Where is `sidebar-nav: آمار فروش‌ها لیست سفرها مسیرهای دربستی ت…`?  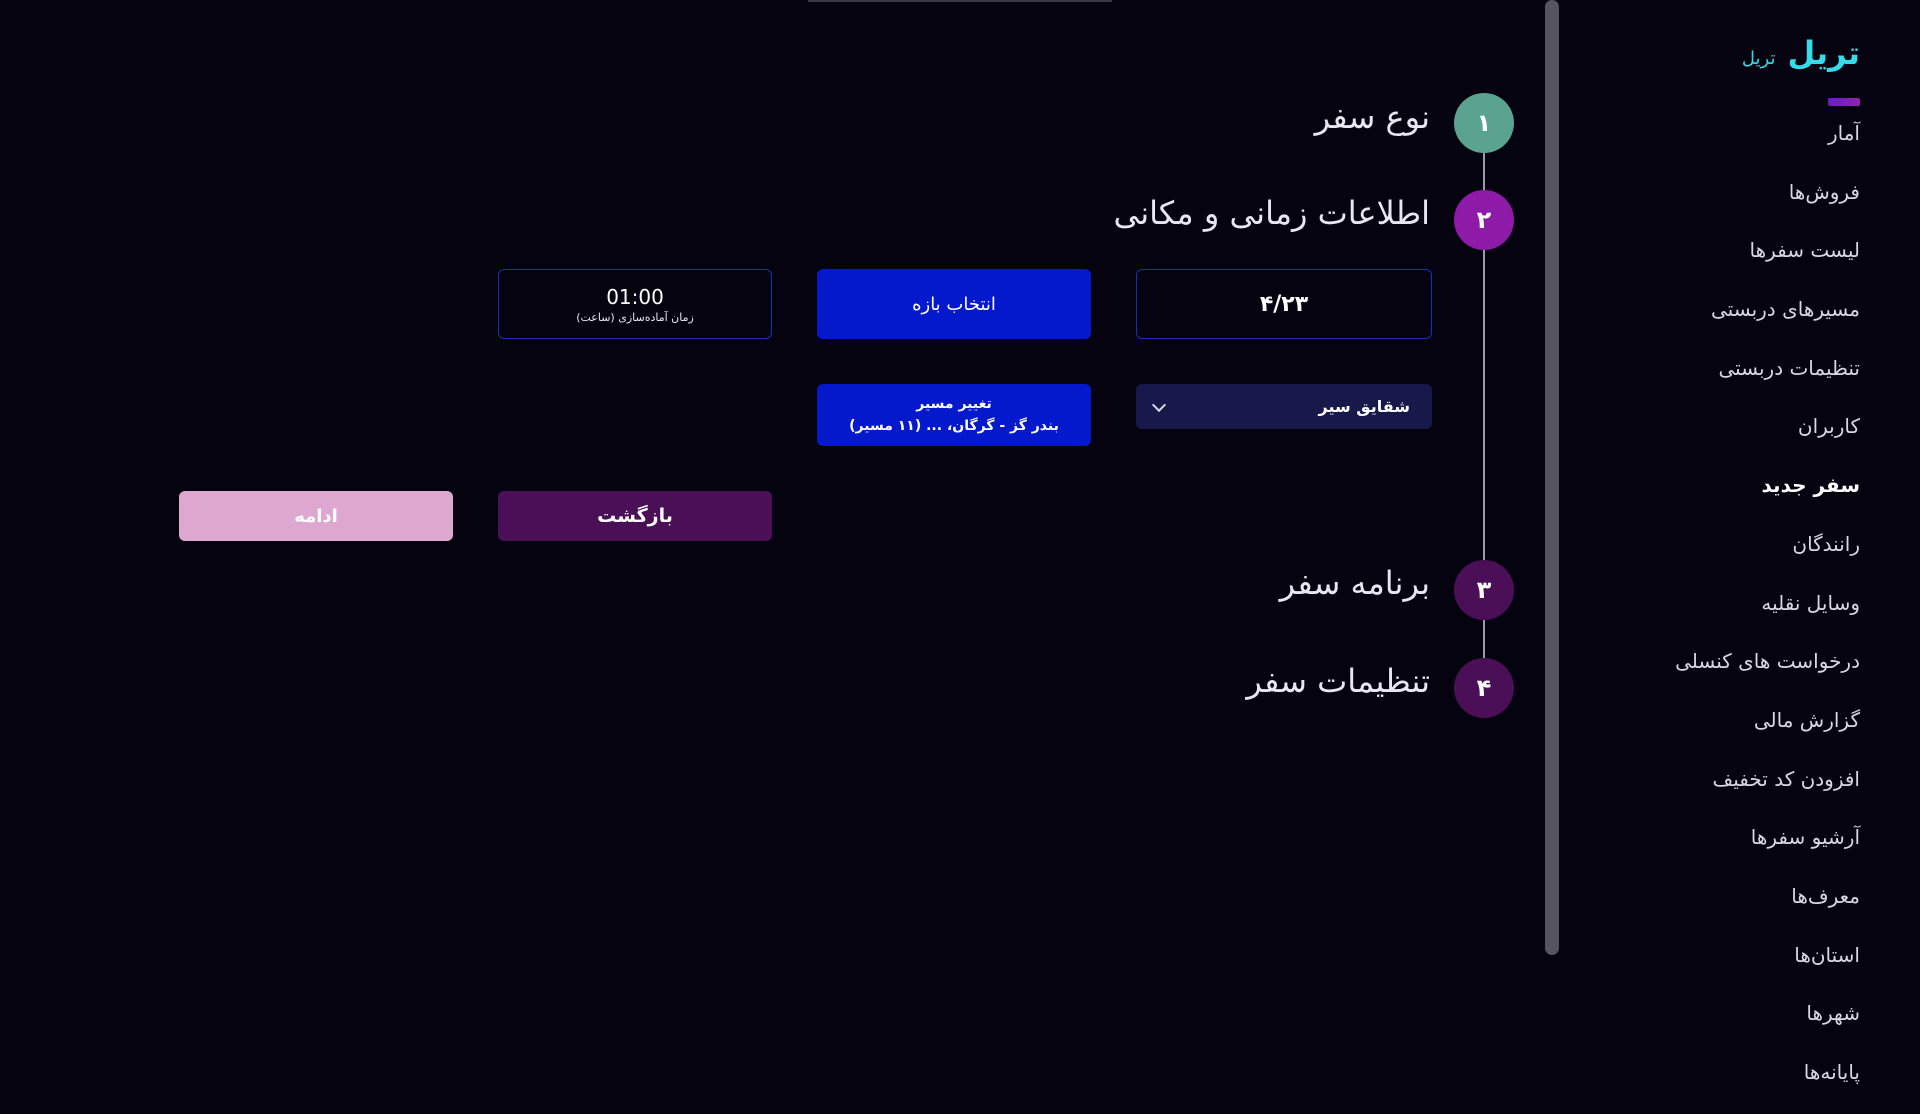 sidebar-nav: آمار فروش‌ها لیست سفرها مسیرهای دربستی ت… is located at coordinates (1767, 615).